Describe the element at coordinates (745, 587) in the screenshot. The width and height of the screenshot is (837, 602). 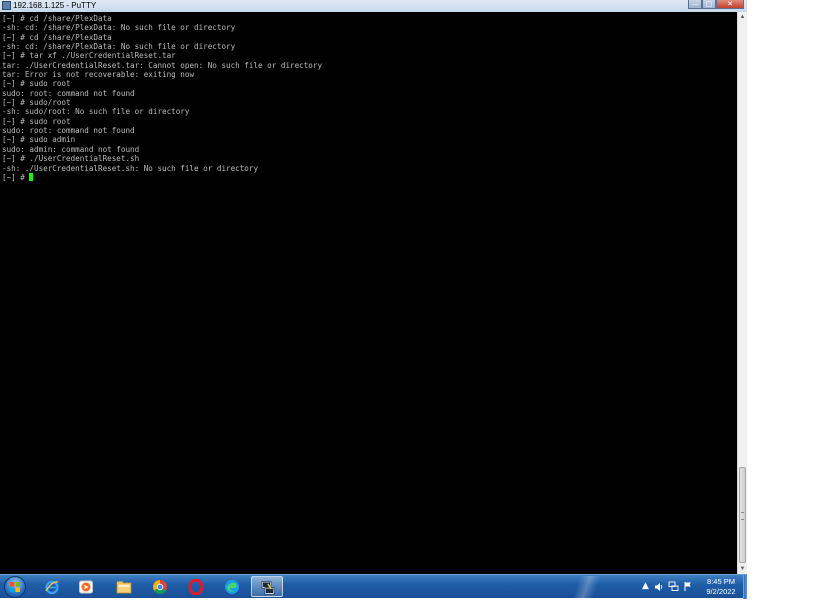
I see `show-desktop-button` at that location.